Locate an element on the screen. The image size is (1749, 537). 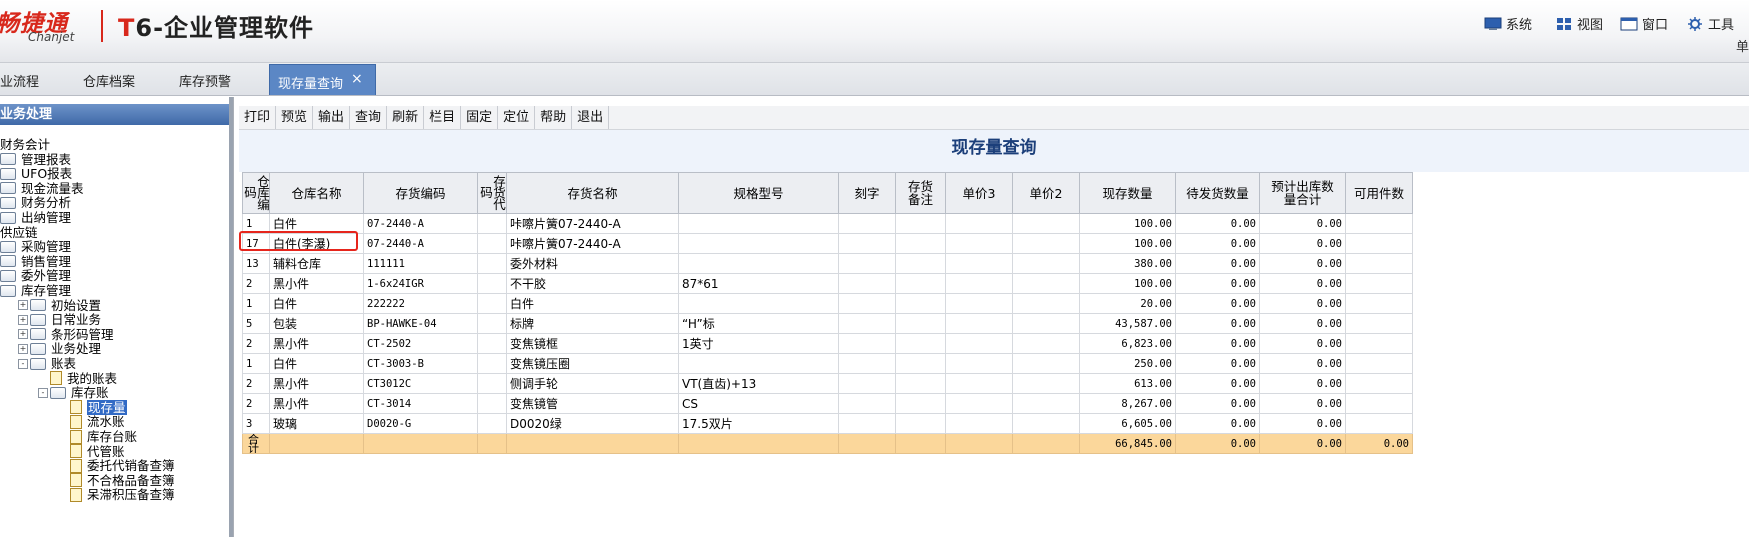
table-row: 2 黑小件 CT-2502 变焦镜框 1英寸 6,823.00 0.00 0.00 is located at coordinates (827, 343).